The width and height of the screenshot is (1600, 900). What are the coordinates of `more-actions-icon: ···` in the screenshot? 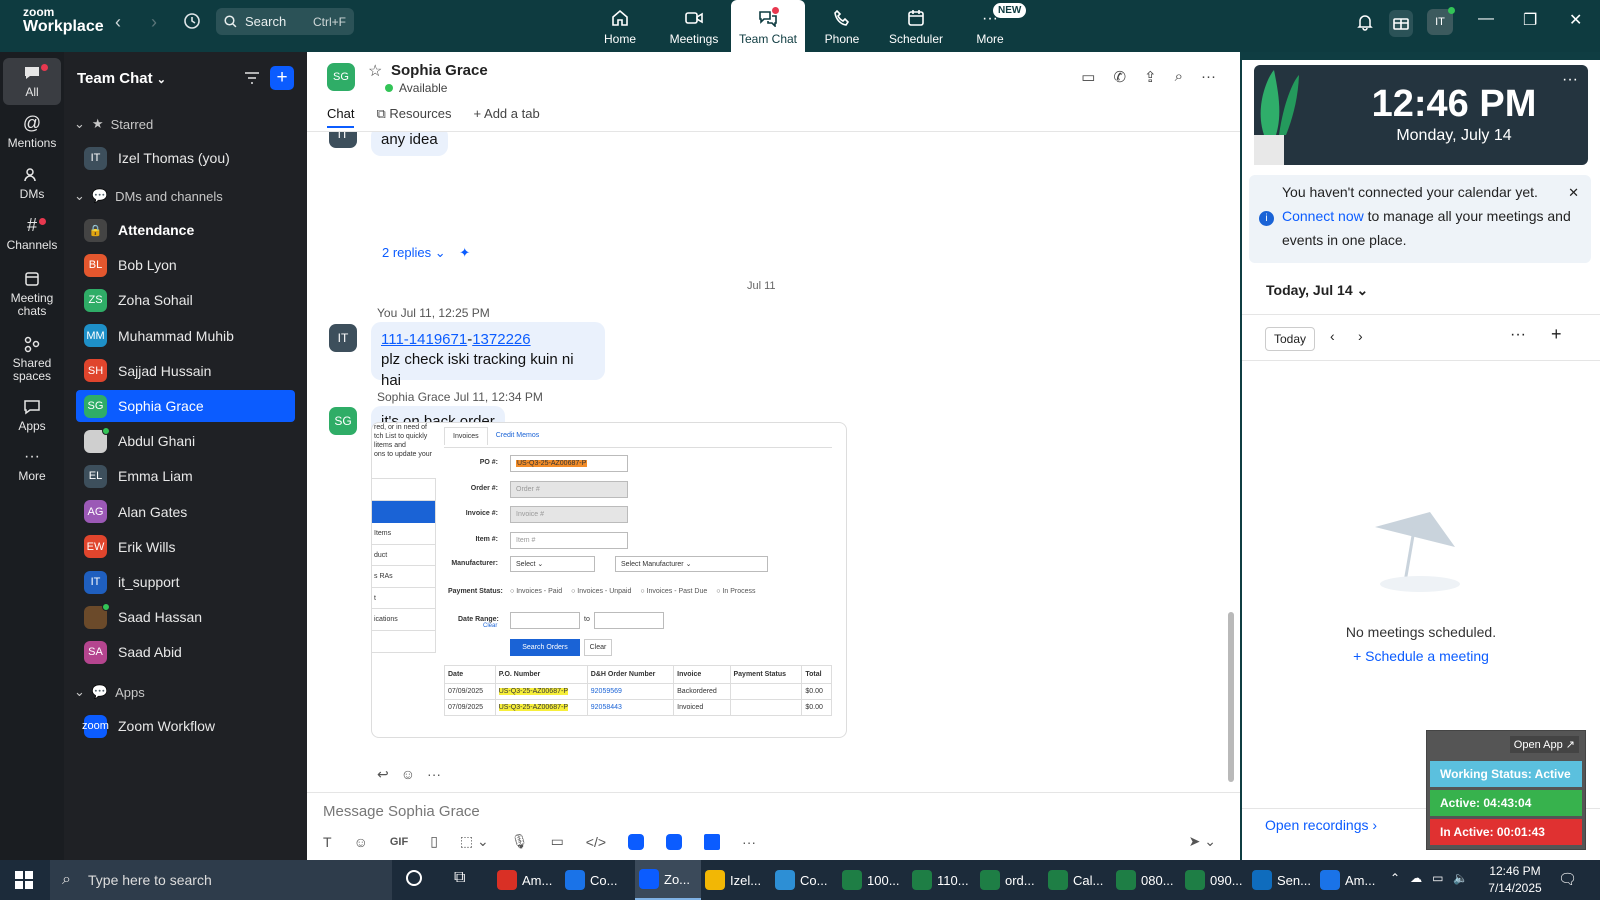 It's located at (434, 774).